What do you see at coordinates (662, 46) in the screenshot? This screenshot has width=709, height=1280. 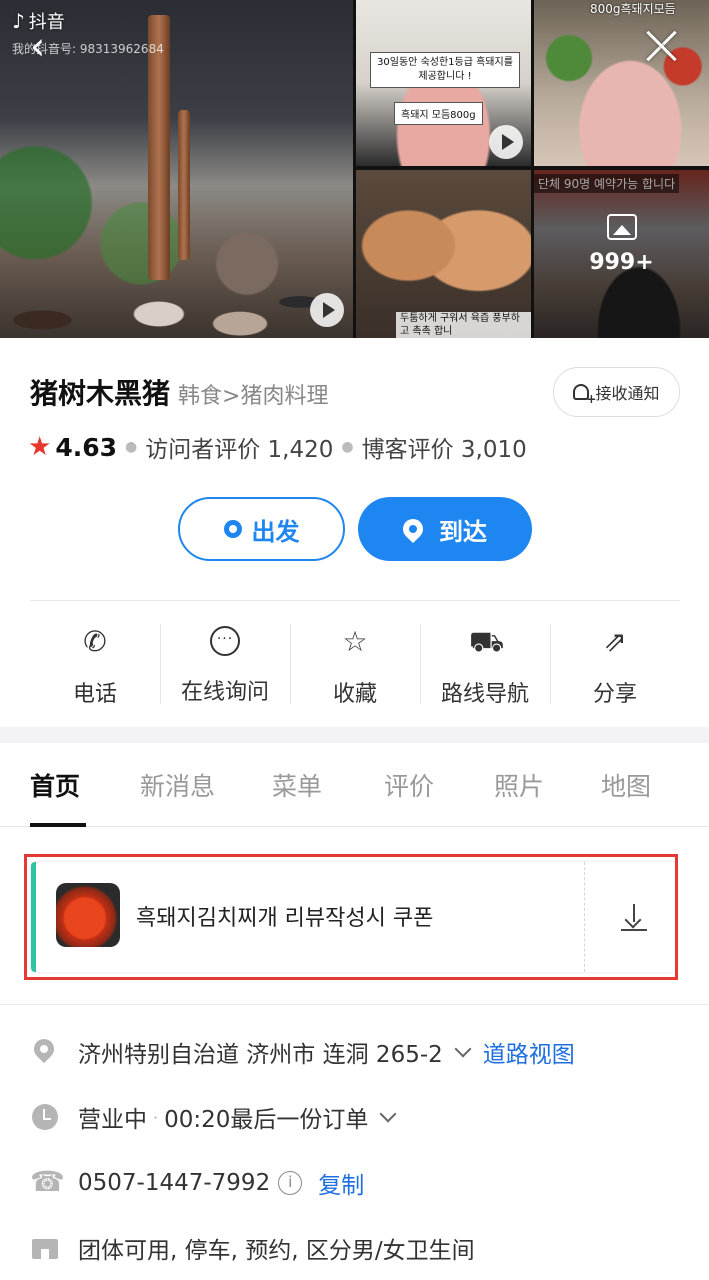 I see `close-button` at bounding box center [662, 46].